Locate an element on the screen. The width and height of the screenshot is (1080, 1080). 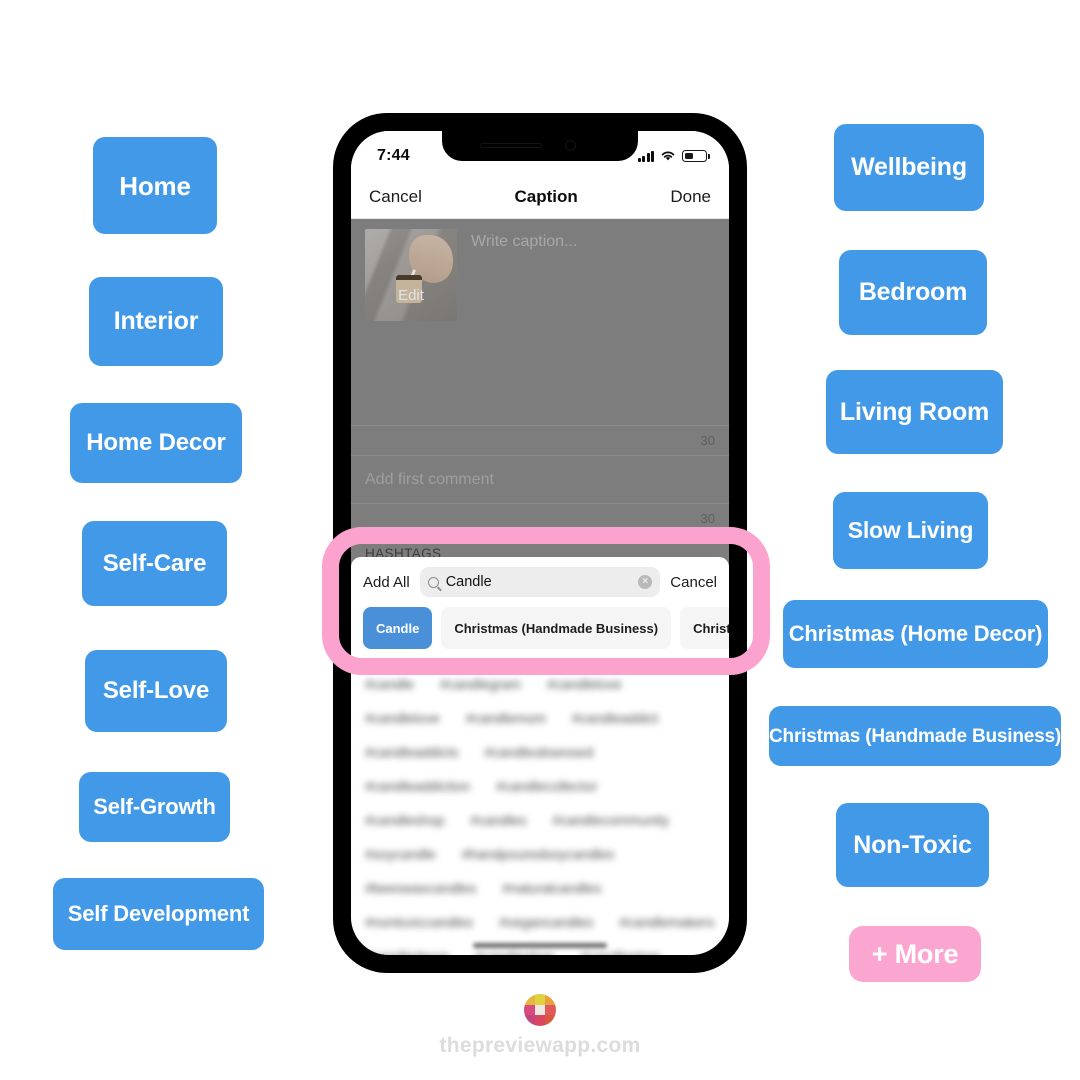
hashtag-result-item: #naturalcandles is located at coordinates (551, 888).